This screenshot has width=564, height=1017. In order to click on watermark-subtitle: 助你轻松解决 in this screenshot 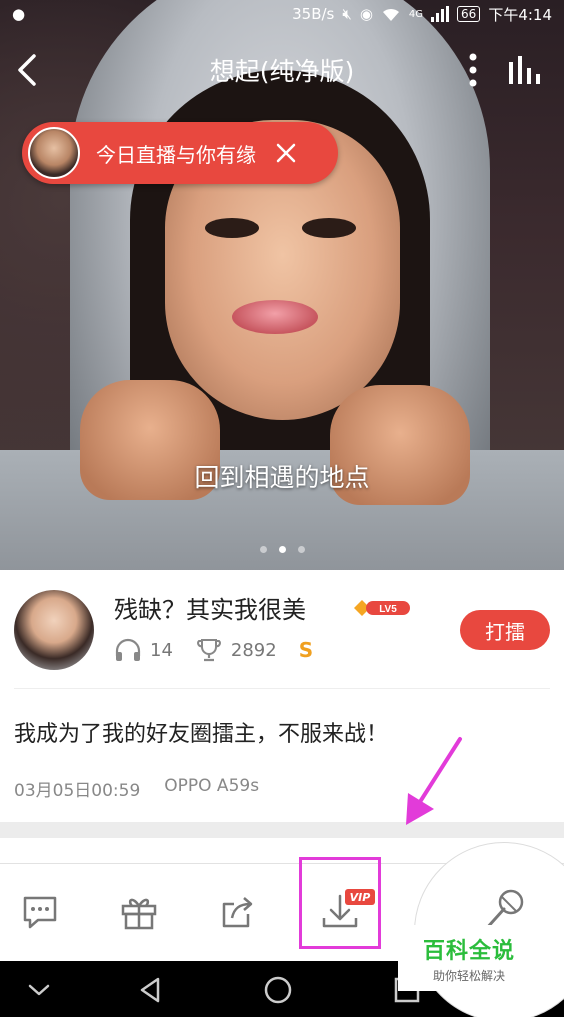, I will do `click(468, 975)`.